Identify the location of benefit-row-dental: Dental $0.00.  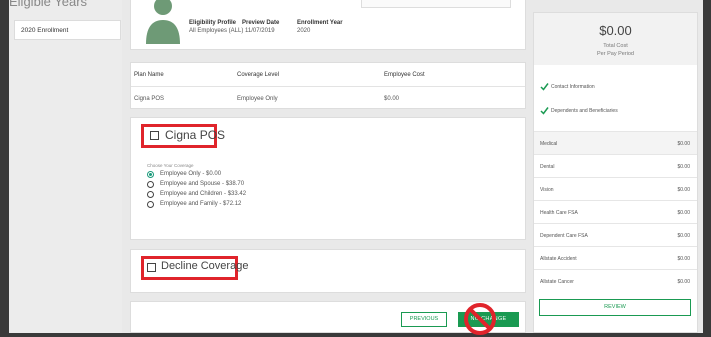
(615, 165).